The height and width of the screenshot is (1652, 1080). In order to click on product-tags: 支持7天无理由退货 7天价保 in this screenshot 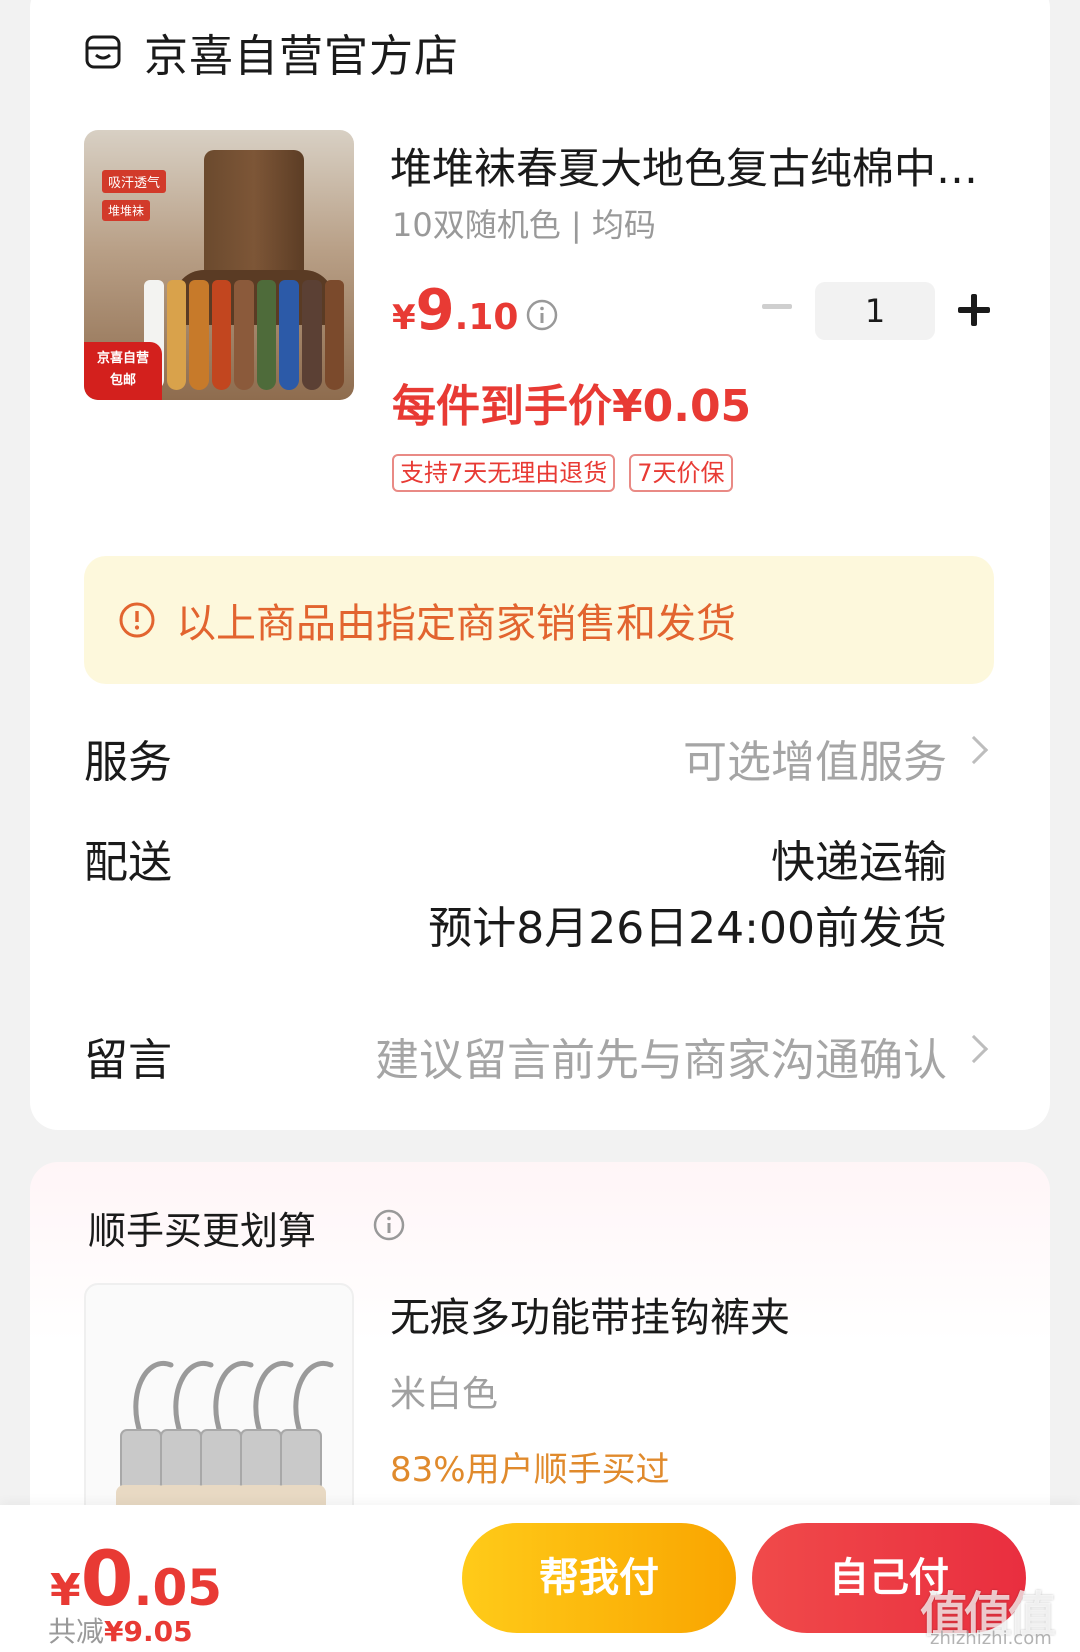, I will do `click(562, 473)`.